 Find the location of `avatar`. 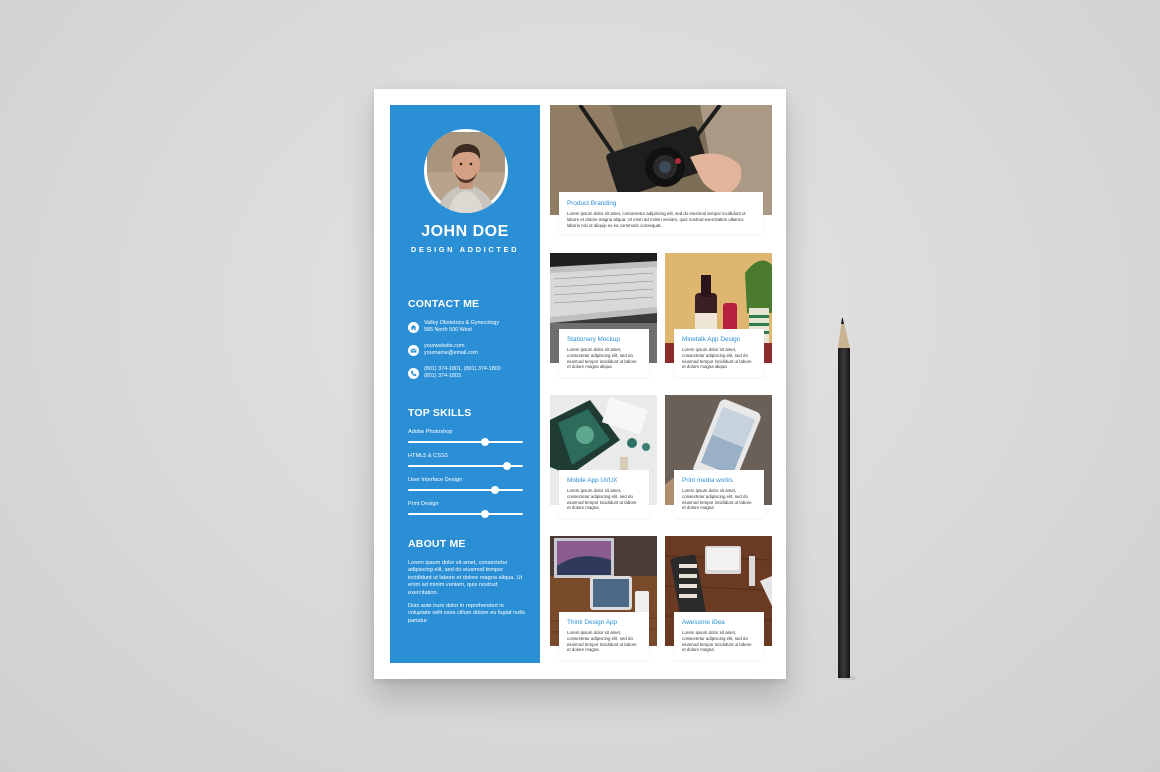

avatar is located at coordinates (466, 171).